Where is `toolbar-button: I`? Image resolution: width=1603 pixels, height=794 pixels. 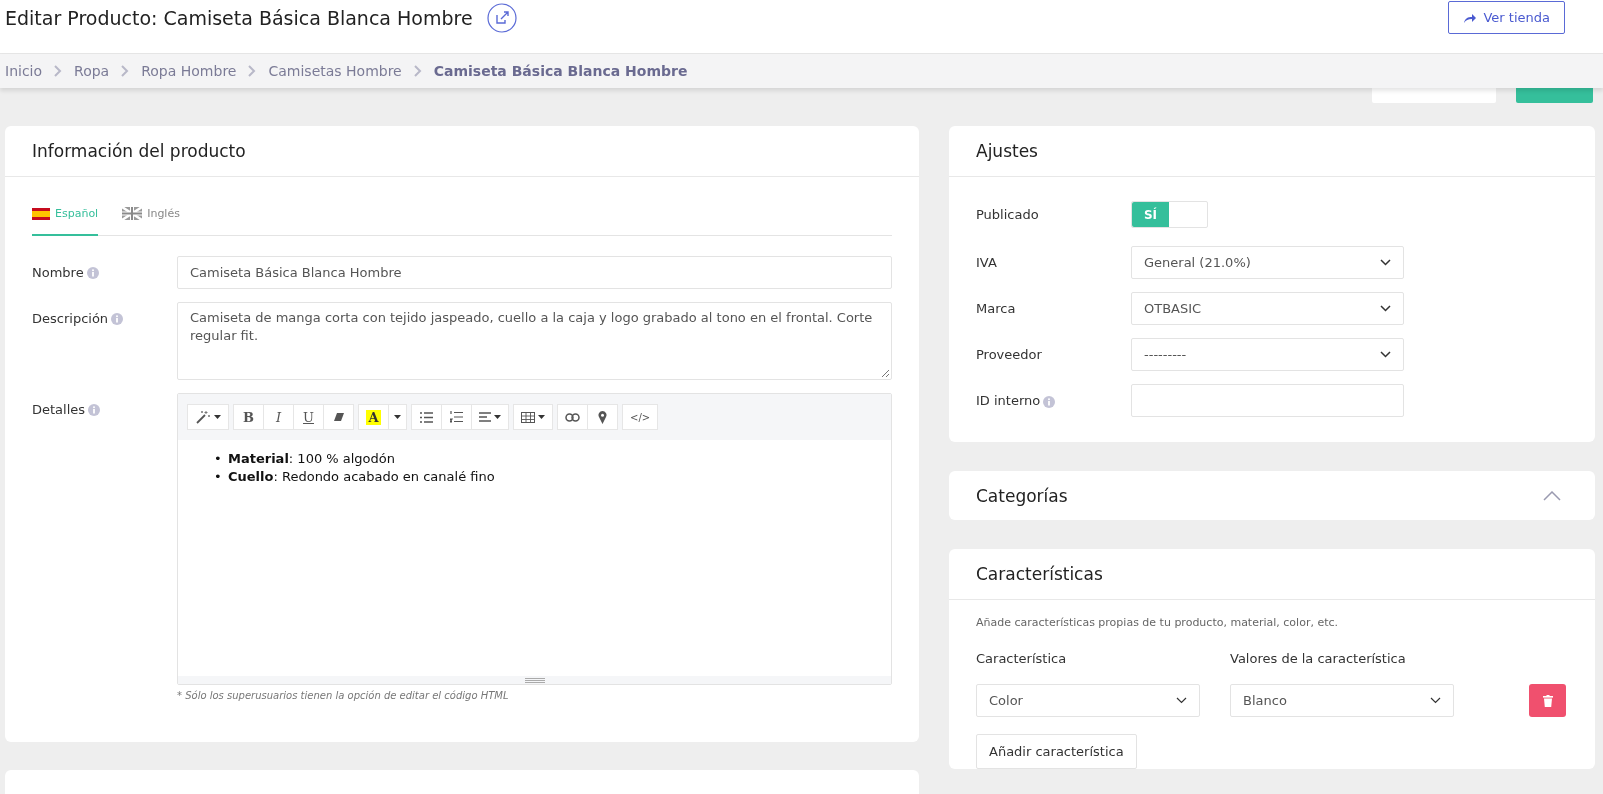
toolbar-button: I is located at coordinates (278, 417).